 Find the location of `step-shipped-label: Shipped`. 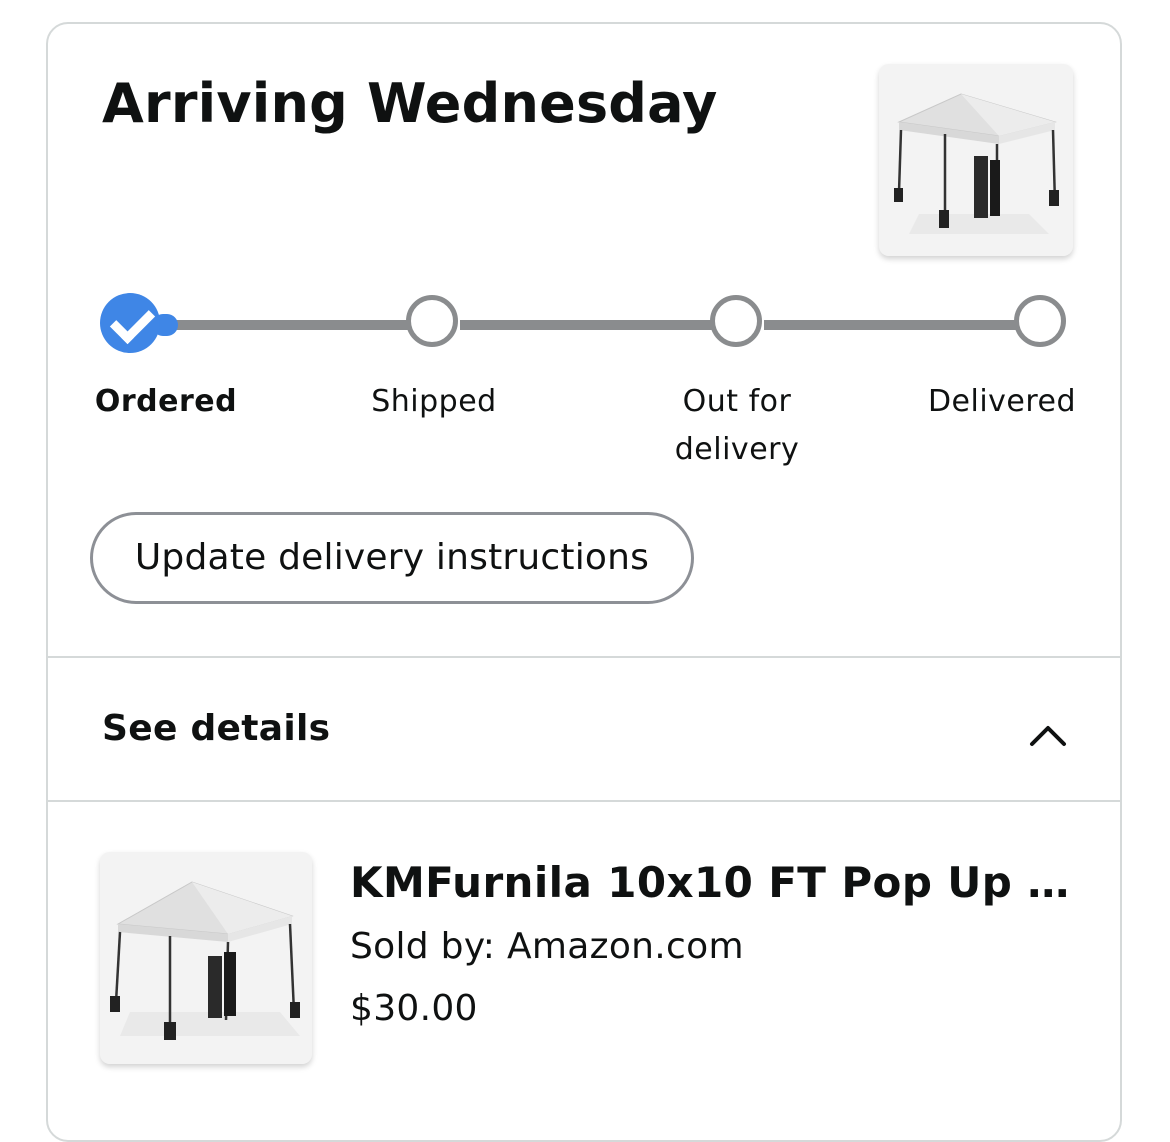

step-shipped-label: Shipped is located at coordinates (434, 401).